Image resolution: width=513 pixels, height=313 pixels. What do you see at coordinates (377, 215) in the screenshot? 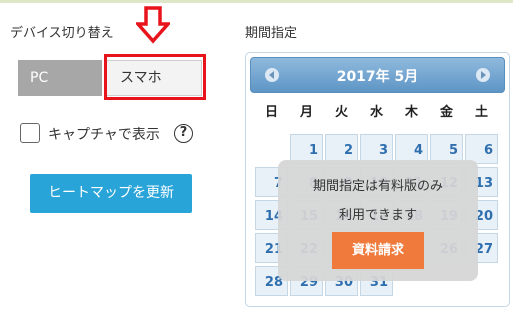
I see `overlay-message-sub: 利用できます` at bounding box center [377, 215].